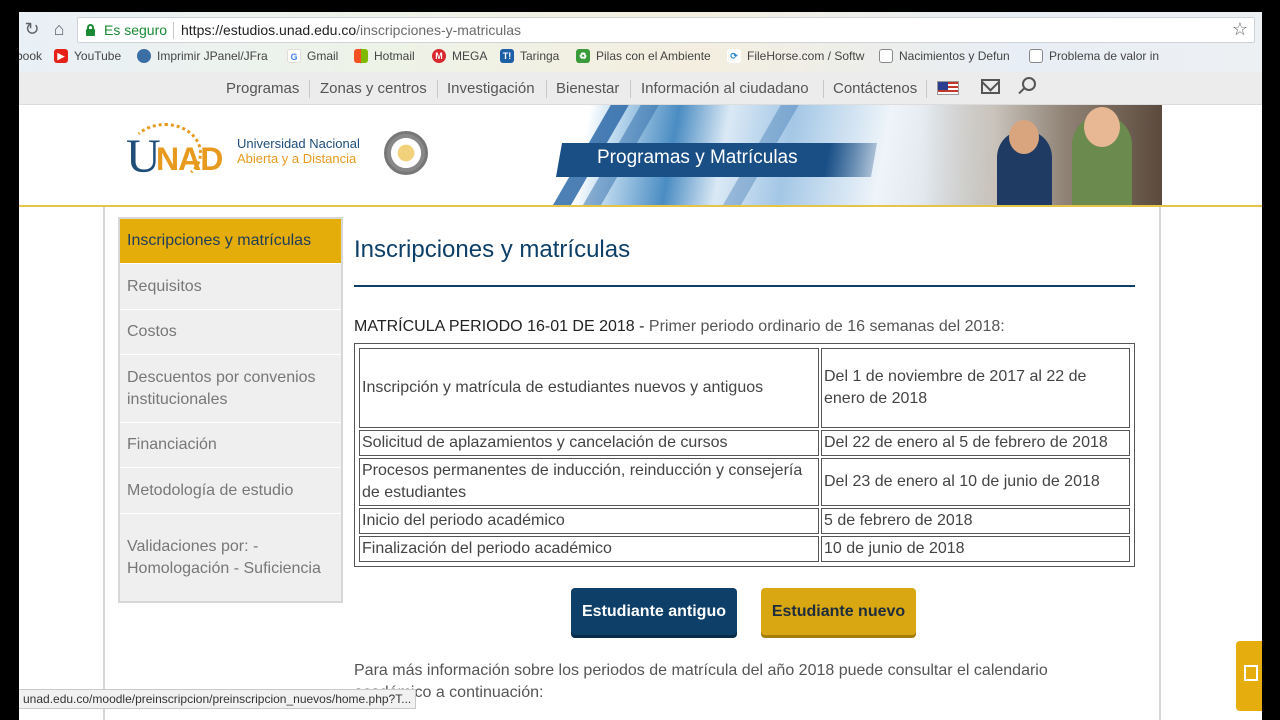 The image size is (1280, 720). I want to click on sidebar-item-requisitos: Requisitos, so click(230, 287).